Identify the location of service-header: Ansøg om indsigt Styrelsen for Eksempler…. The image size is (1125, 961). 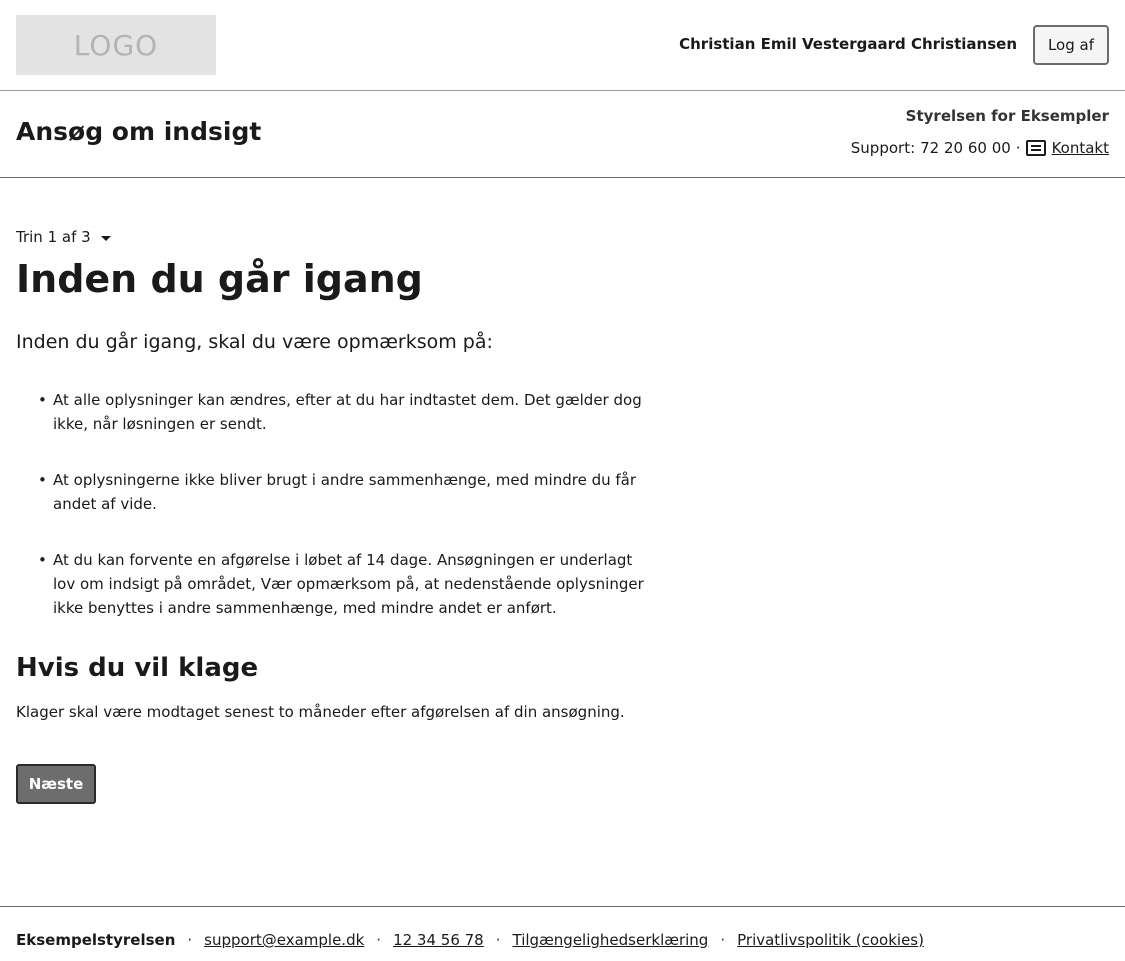
(562, 134).